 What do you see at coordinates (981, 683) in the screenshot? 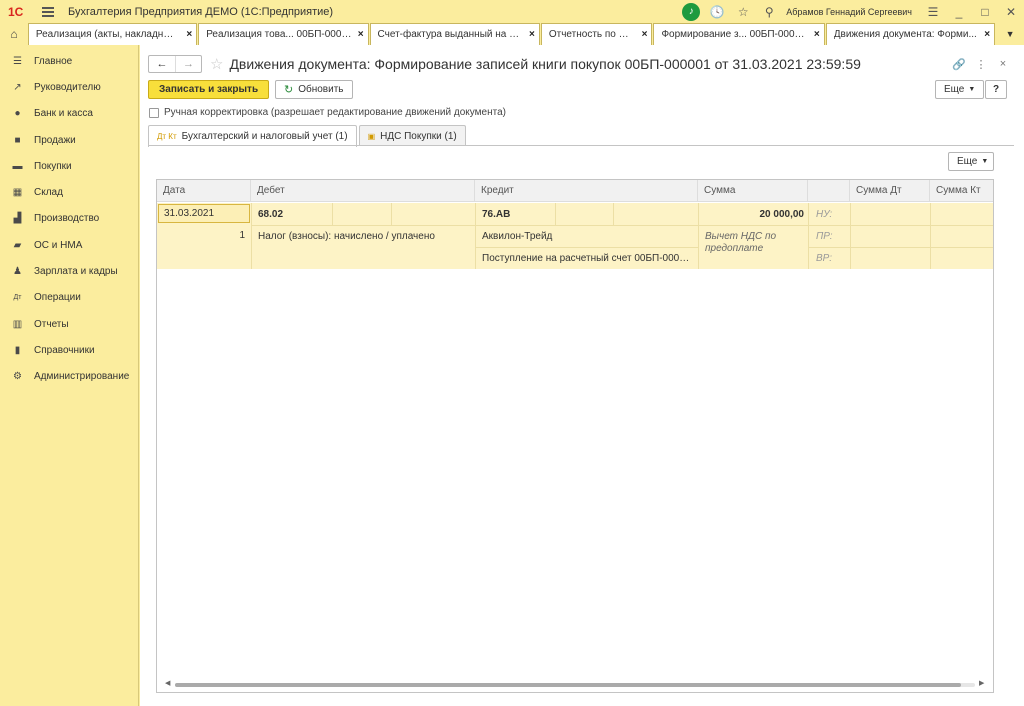
I see `scroll-right-icon: ▶` at bounding box center [981, 683].